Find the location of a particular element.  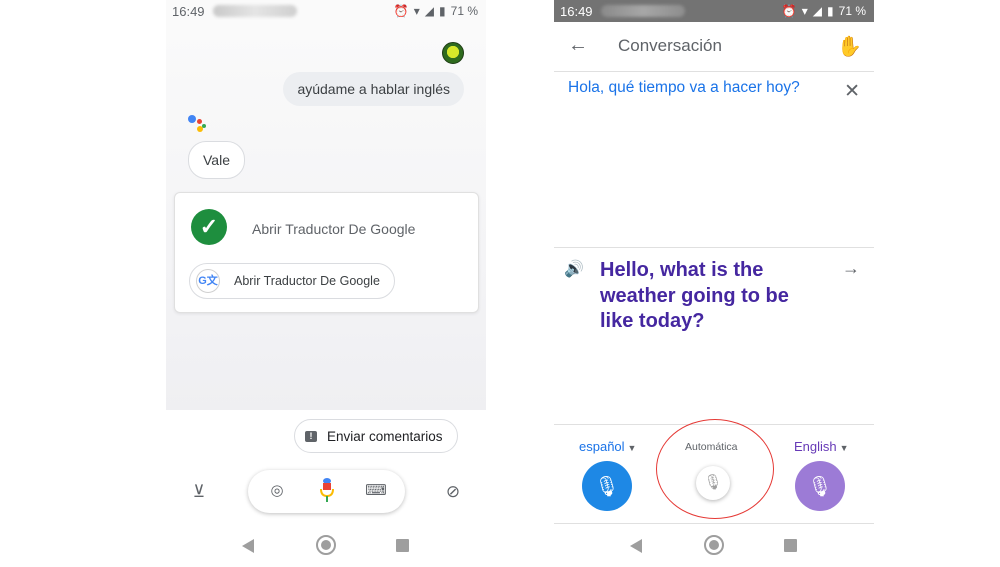

source-text: Hola, qué tiempo va a hacer hoy? is located at coordinates (684, 87).